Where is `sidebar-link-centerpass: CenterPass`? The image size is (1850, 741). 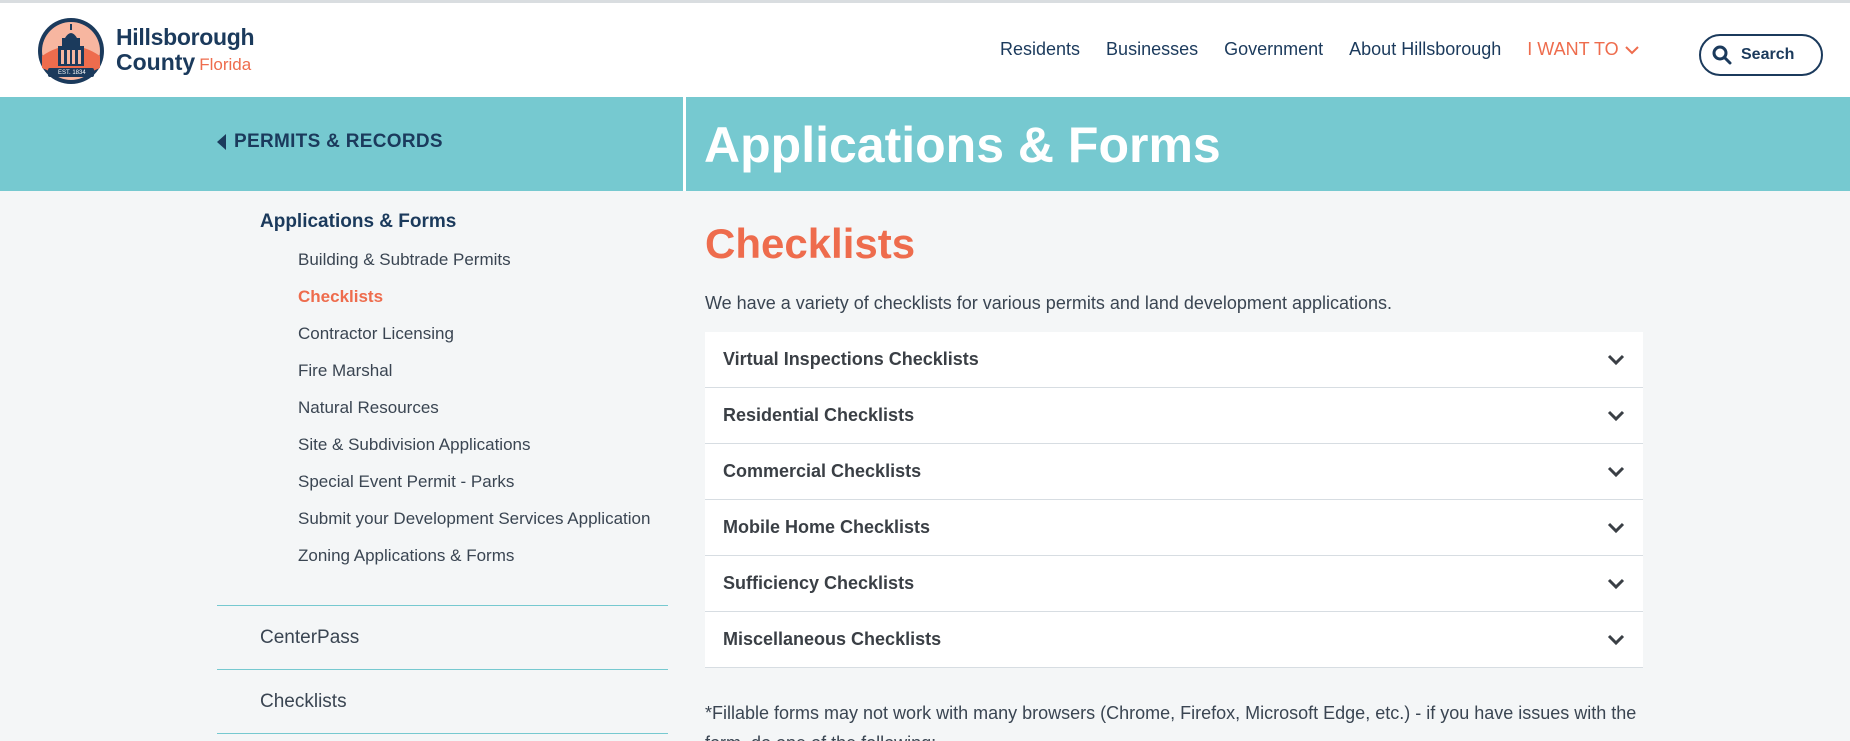
sidebar-link-centerpass: CenterPass is located at coordinates (309, 638).